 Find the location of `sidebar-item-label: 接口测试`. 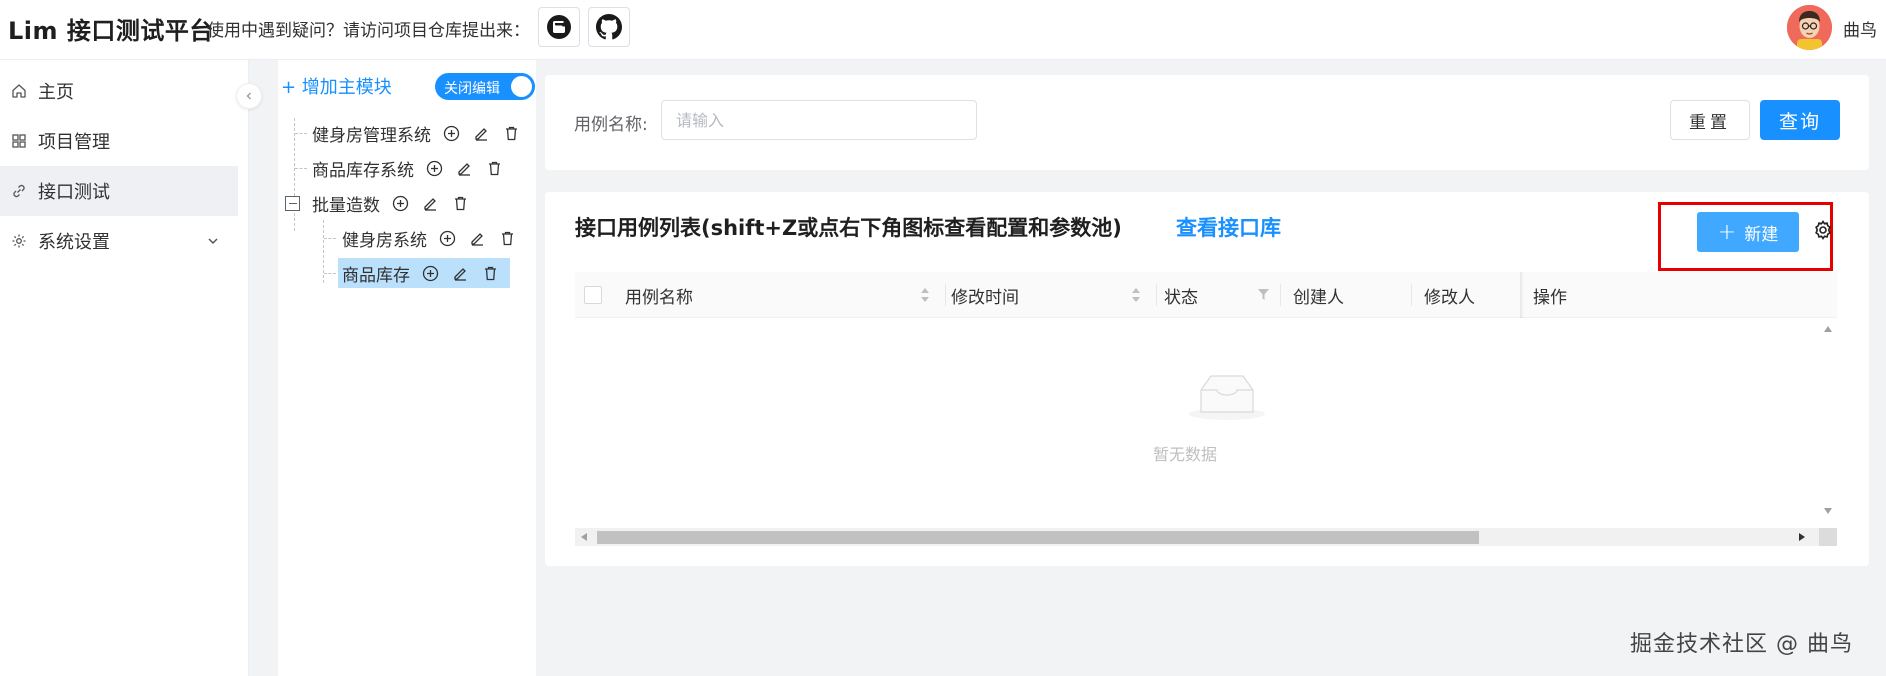

sidebar-item-label: 接口测试 is located at coordinates (74, 192).